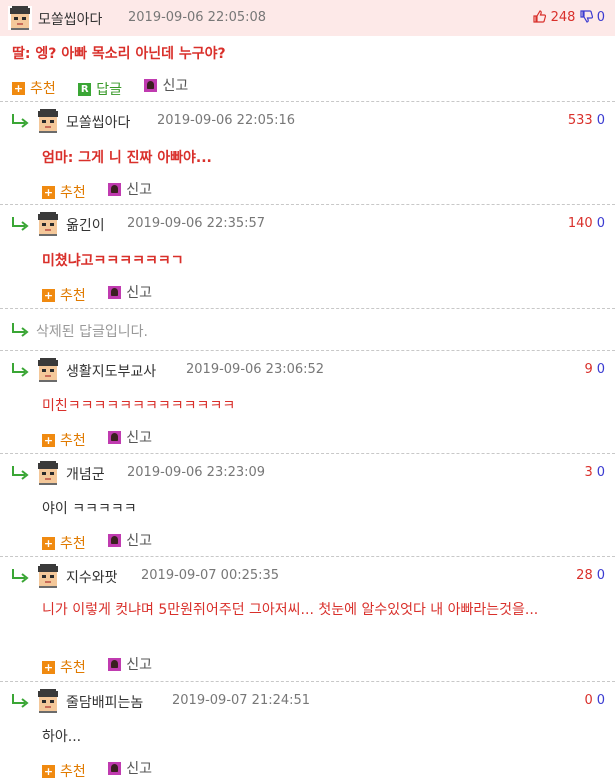 Image resolution: width=615 pixels, height=781 pixels. What do you see at coordinates (92, 577) in the screenshot?
I see `reply-author: 지수와팟` at bounding box center [92, 577].